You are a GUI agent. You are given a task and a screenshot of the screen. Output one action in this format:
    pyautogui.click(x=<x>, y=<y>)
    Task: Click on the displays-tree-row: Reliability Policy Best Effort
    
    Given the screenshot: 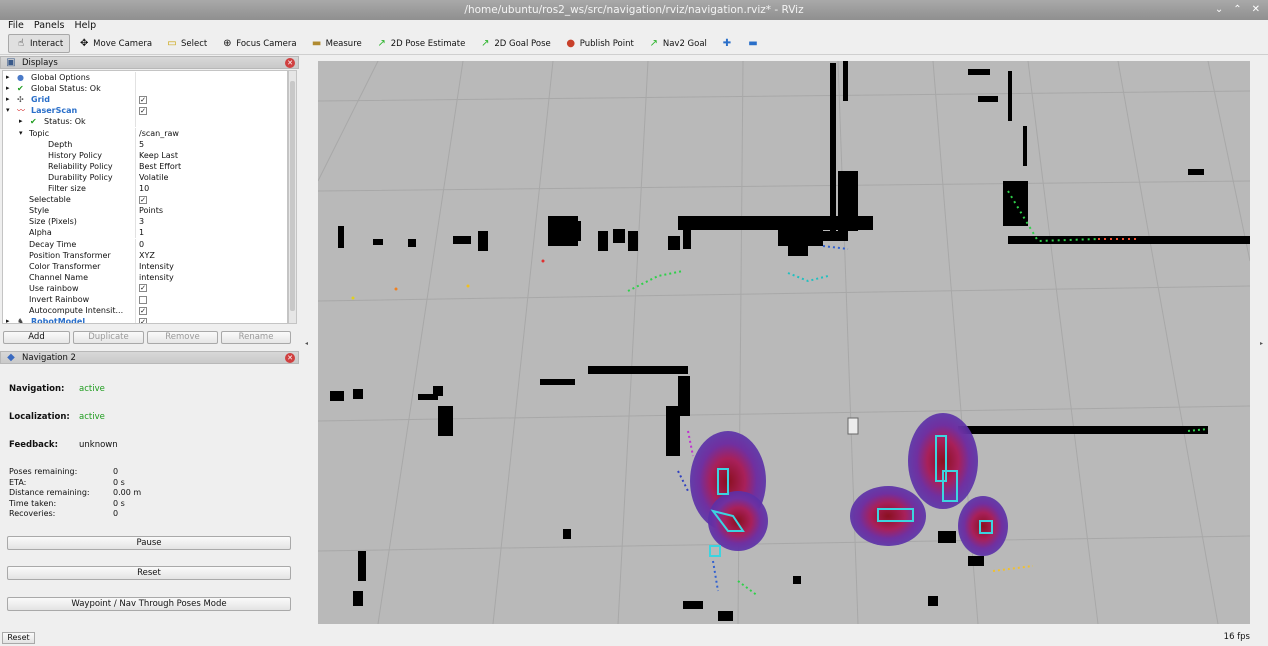 What is the action you would take?
    pyautogui.click(x=145, y=166)
    